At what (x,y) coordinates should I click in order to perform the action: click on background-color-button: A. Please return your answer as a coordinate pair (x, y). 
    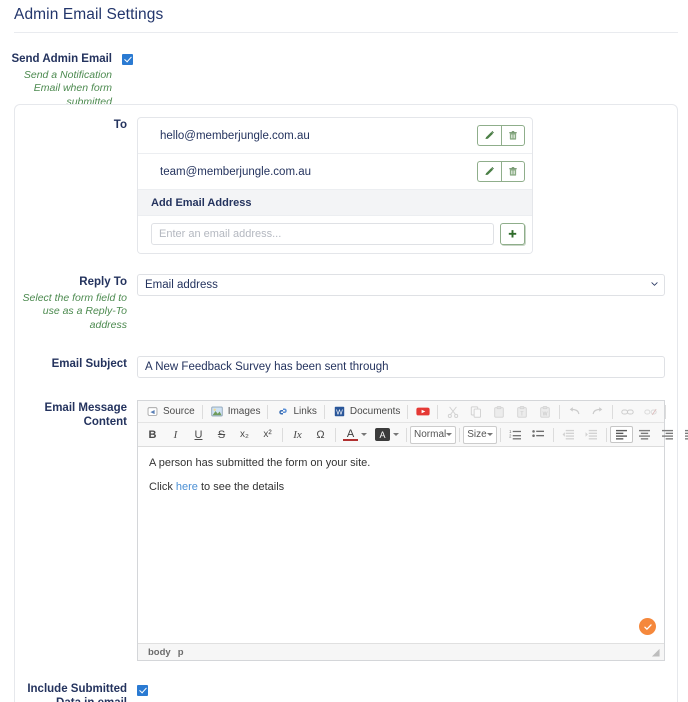
    Looking at the image, I should click on (387, 434).